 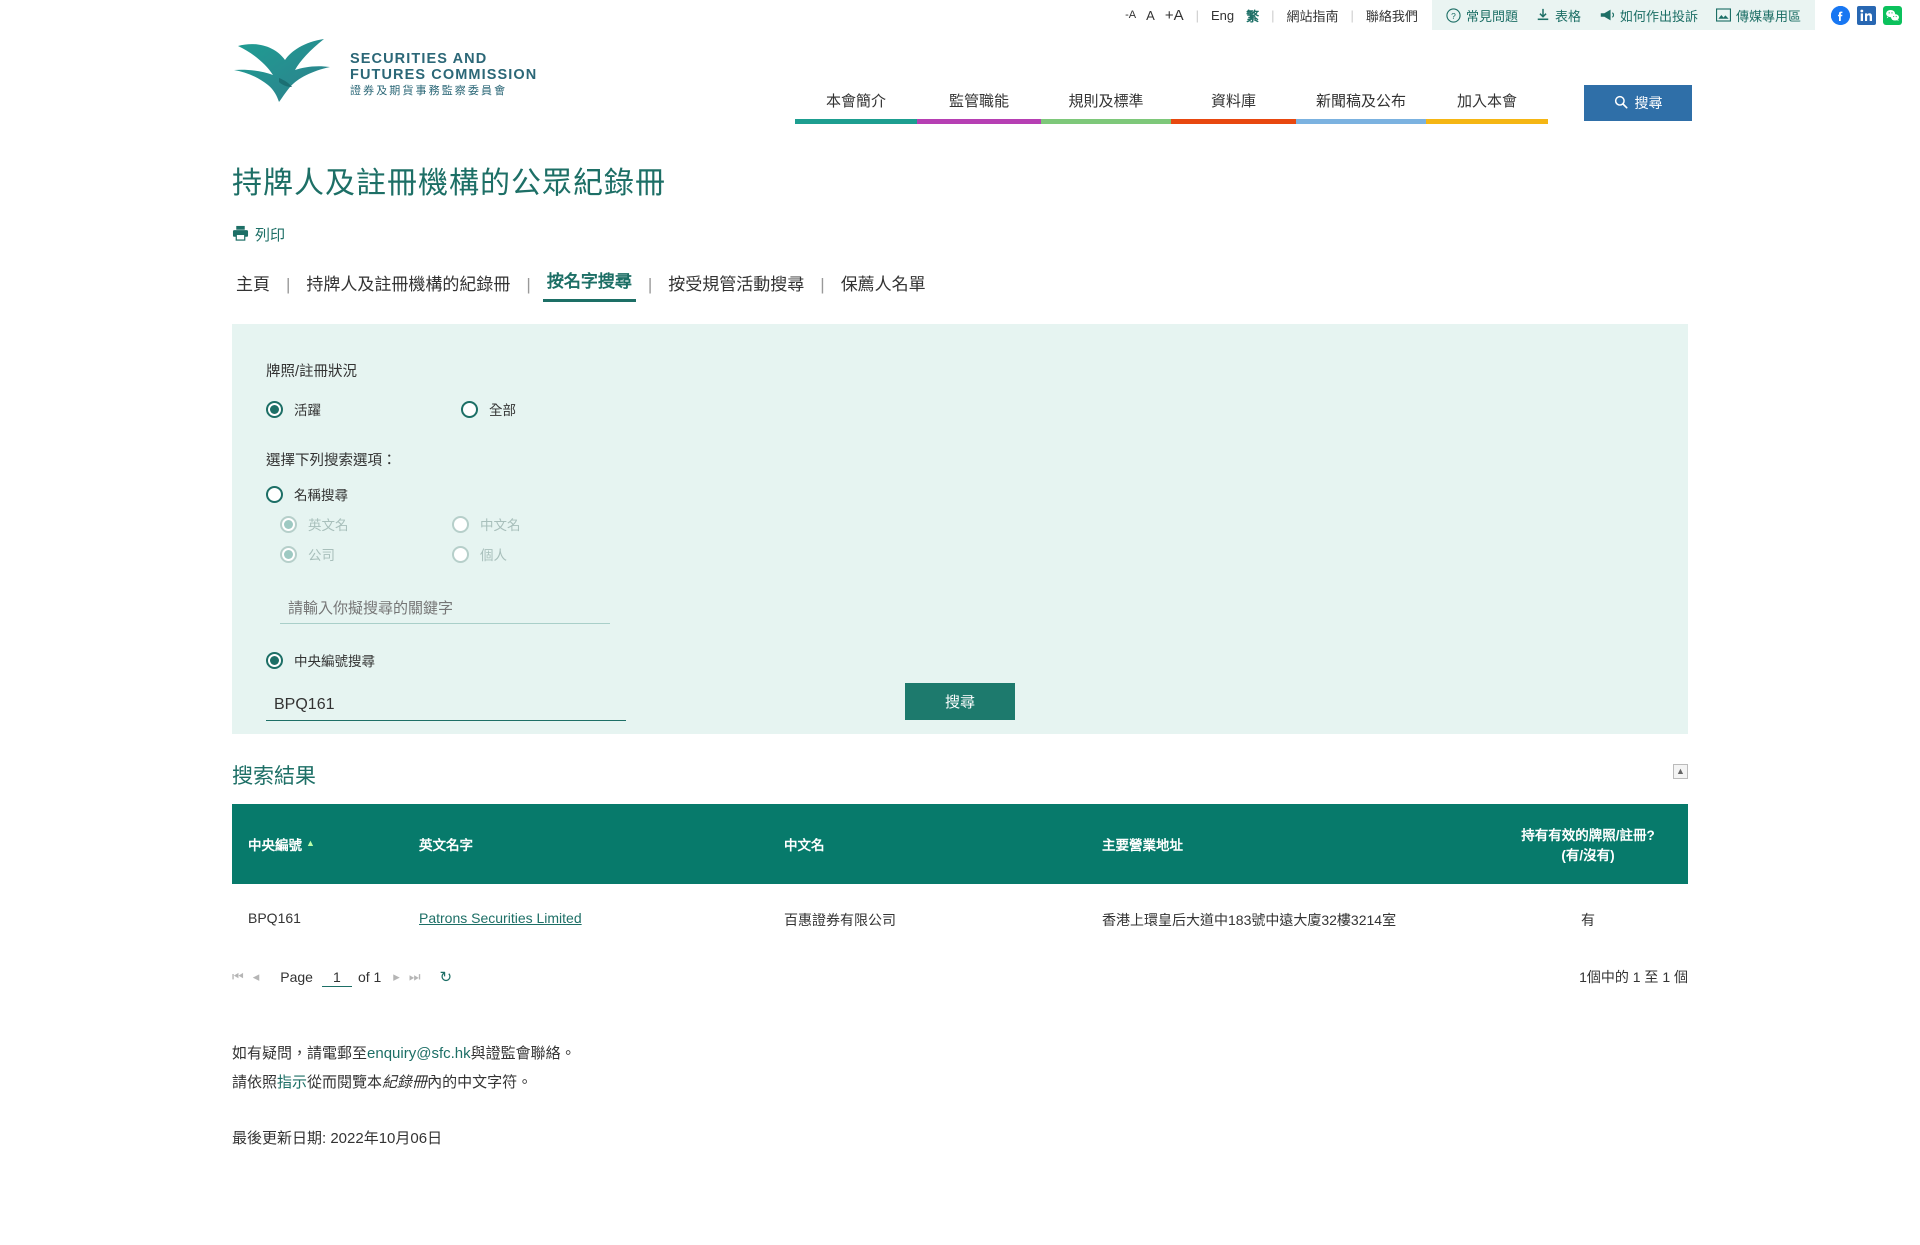 I want to click on contact-us-link: 聯絡我們, so click(x=1392, y=15).